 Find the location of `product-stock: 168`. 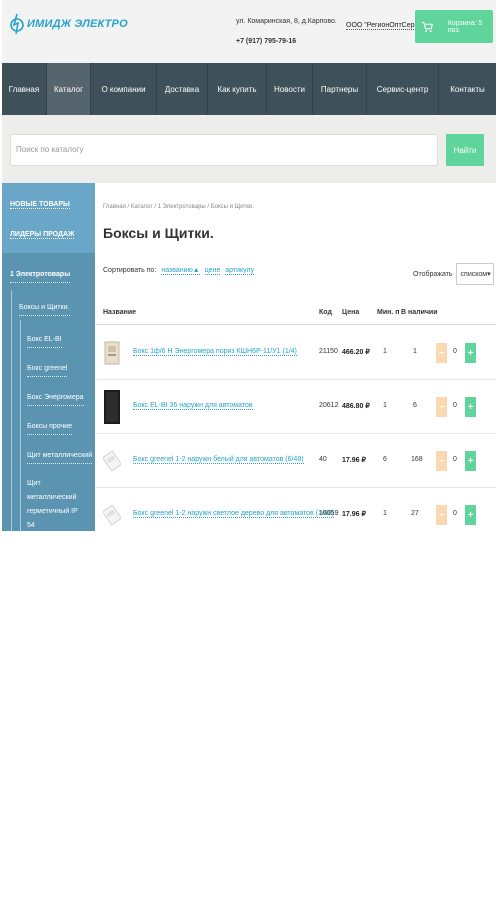

product-stock: 168 is located at coordinates (417, 459).